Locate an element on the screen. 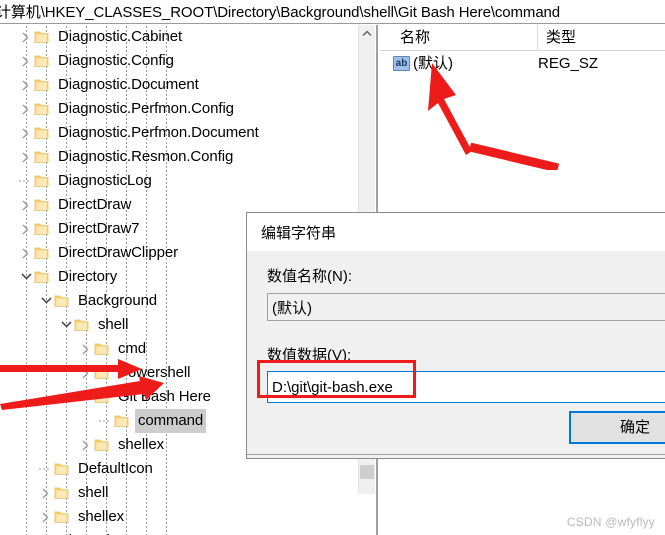  scroll-thumb is located at coordinates (367, 472).